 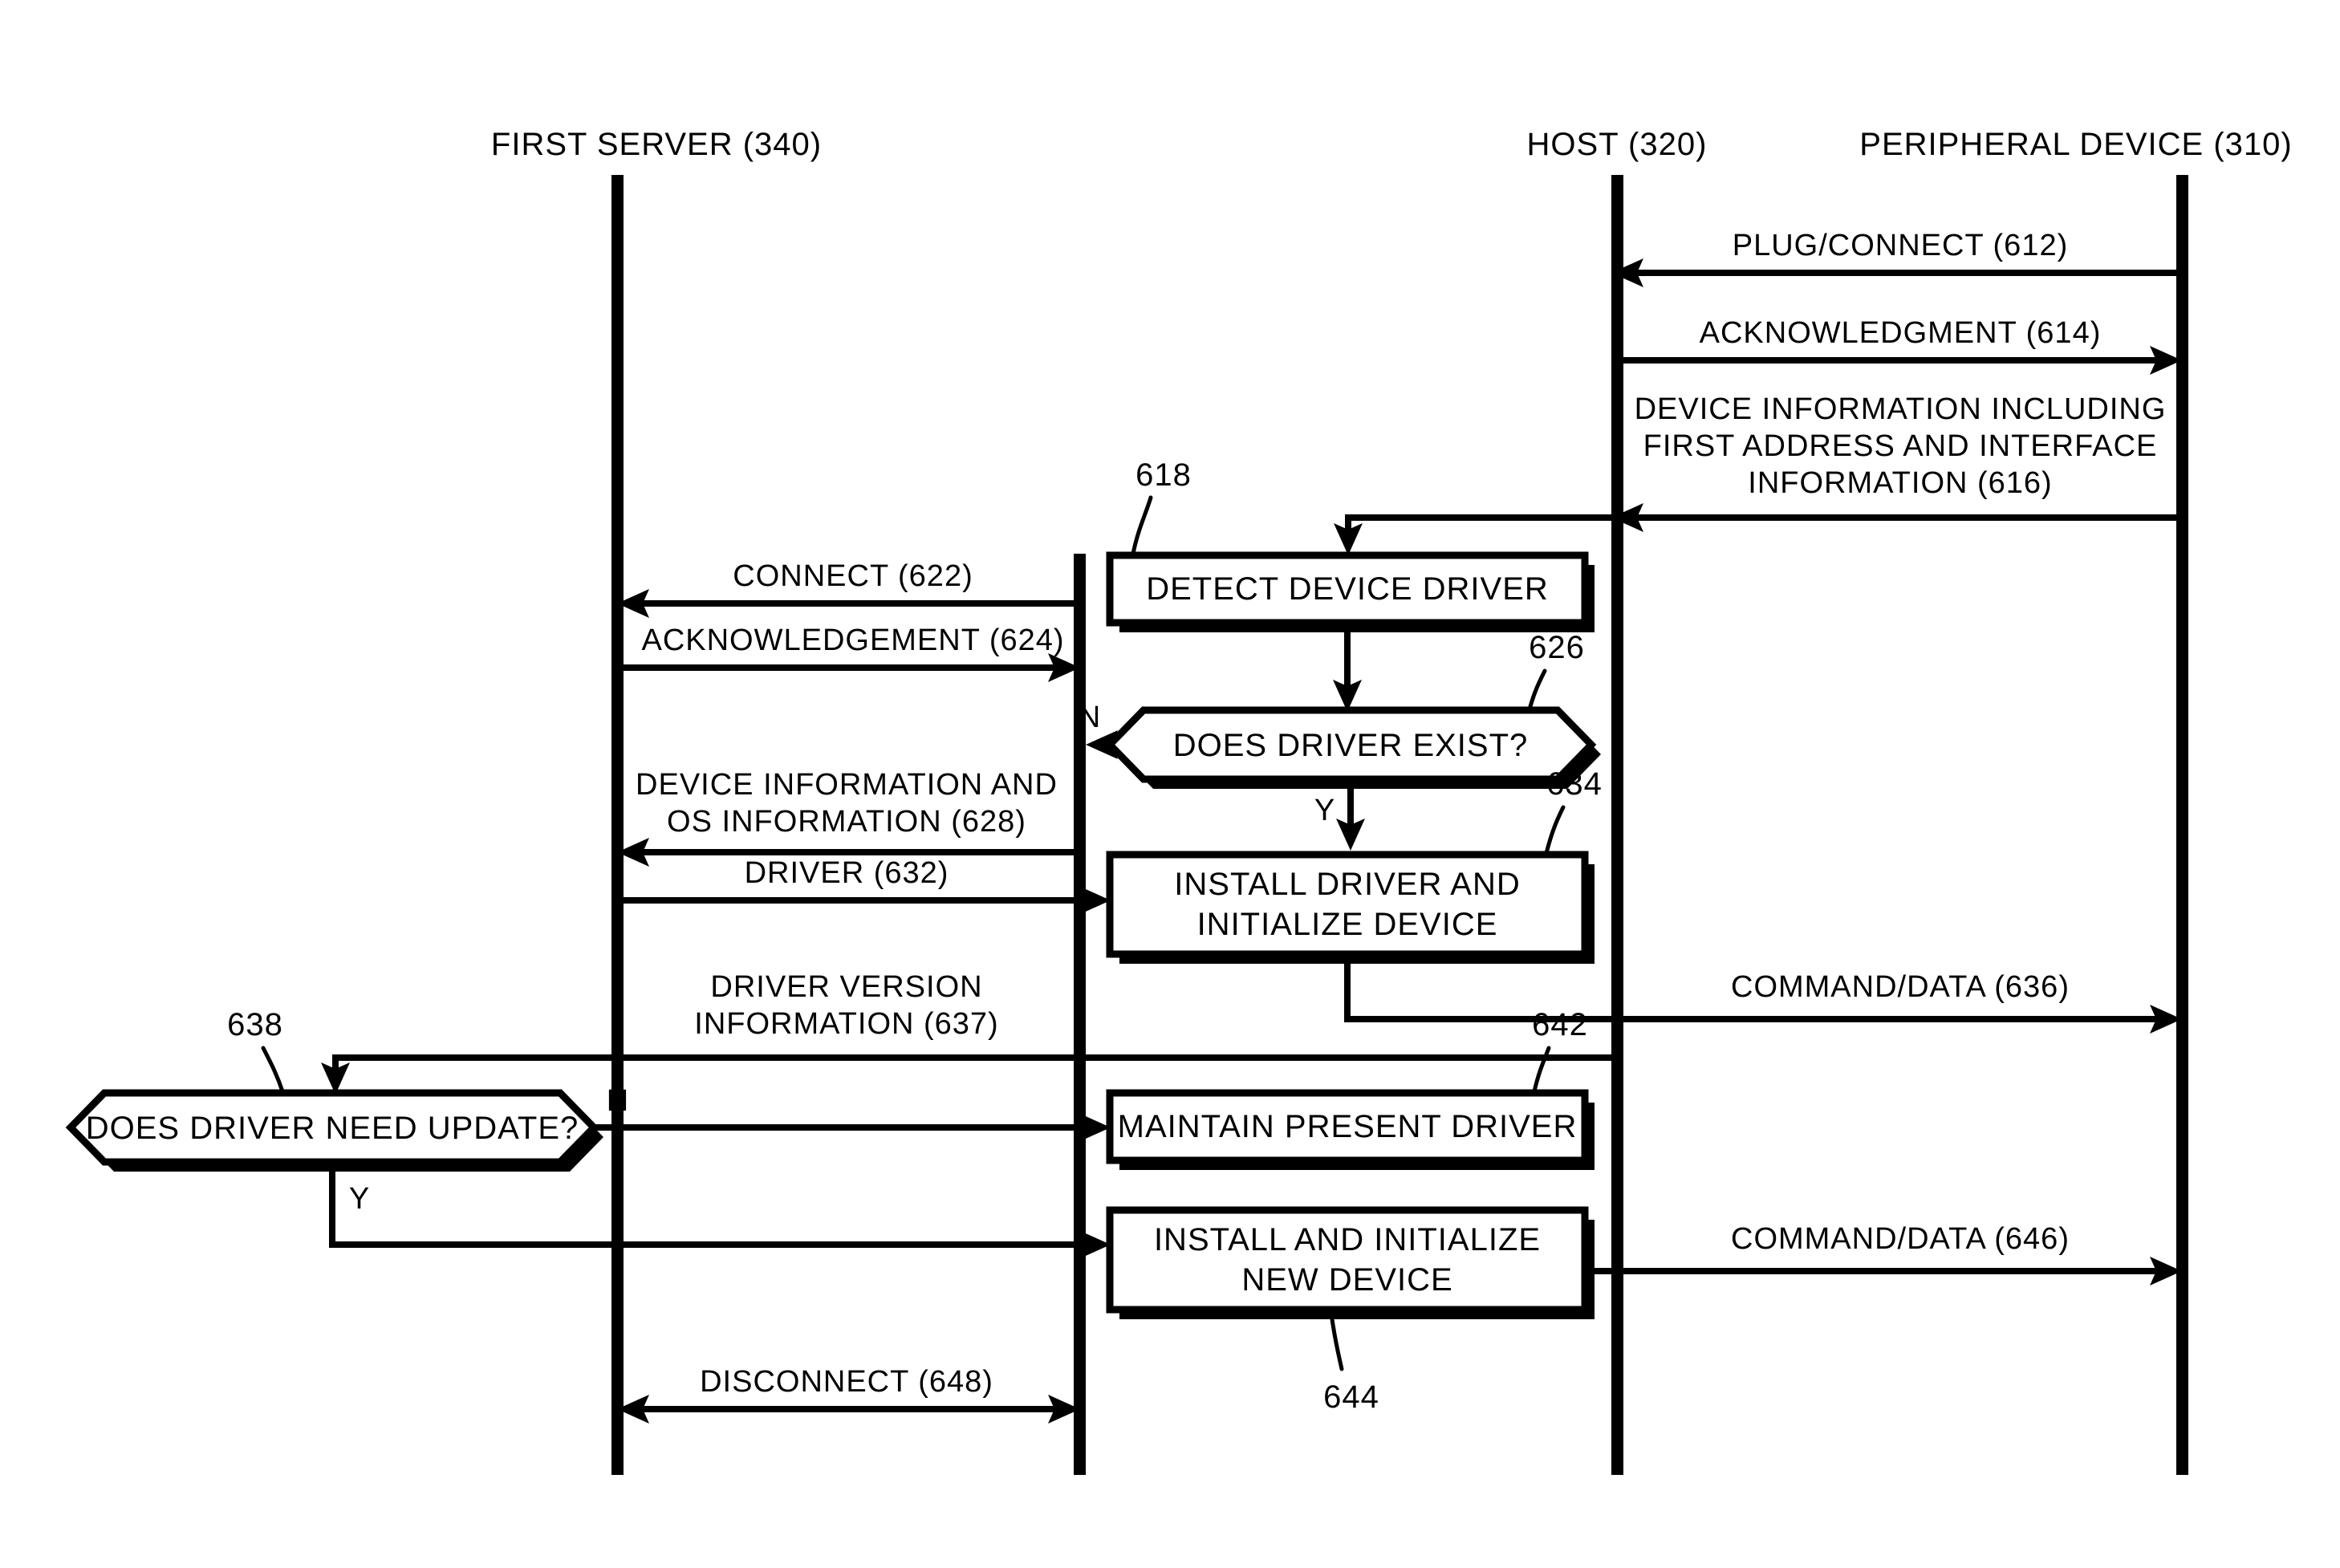 I want to click on message-driver-632-label: DRIVER (632), so click(x=847, y=873).